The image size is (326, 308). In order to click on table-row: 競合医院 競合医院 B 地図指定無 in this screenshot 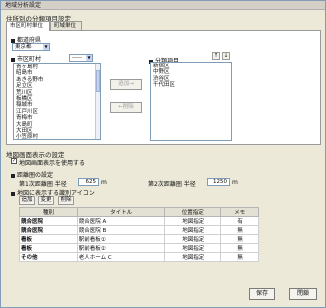, I will do `click(139, 230)`.